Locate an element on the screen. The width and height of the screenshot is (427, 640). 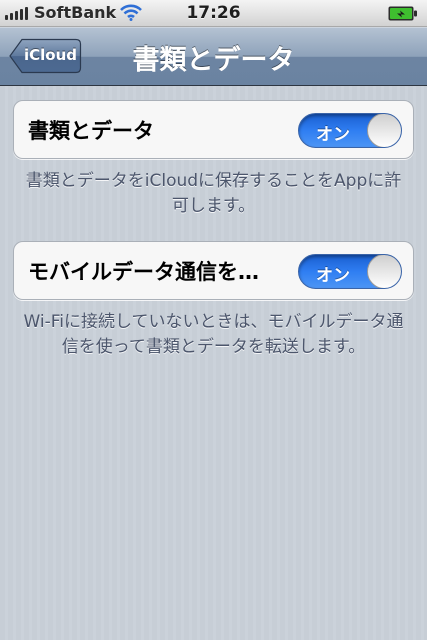
documents-data-toggle: オン is located at coordinates (350, 130).